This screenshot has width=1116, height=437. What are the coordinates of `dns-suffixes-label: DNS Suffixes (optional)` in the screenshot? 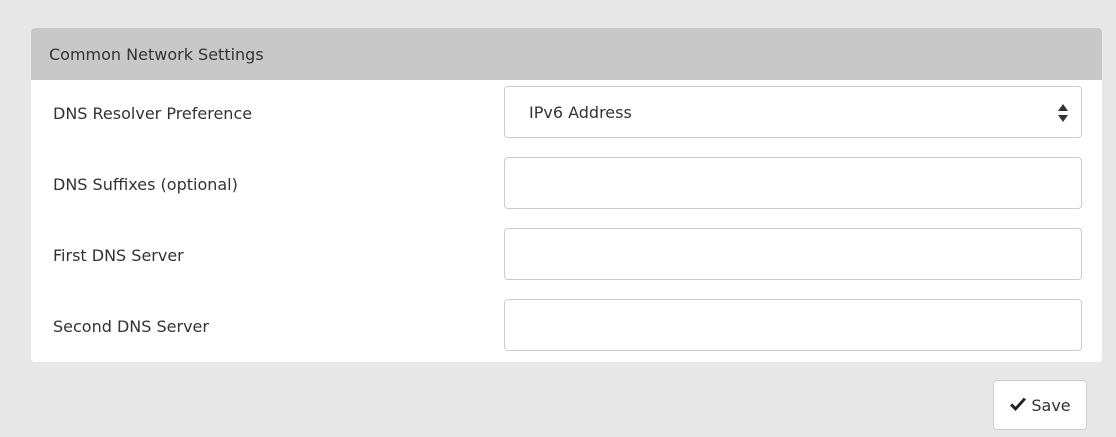 It's located at (145, 184).